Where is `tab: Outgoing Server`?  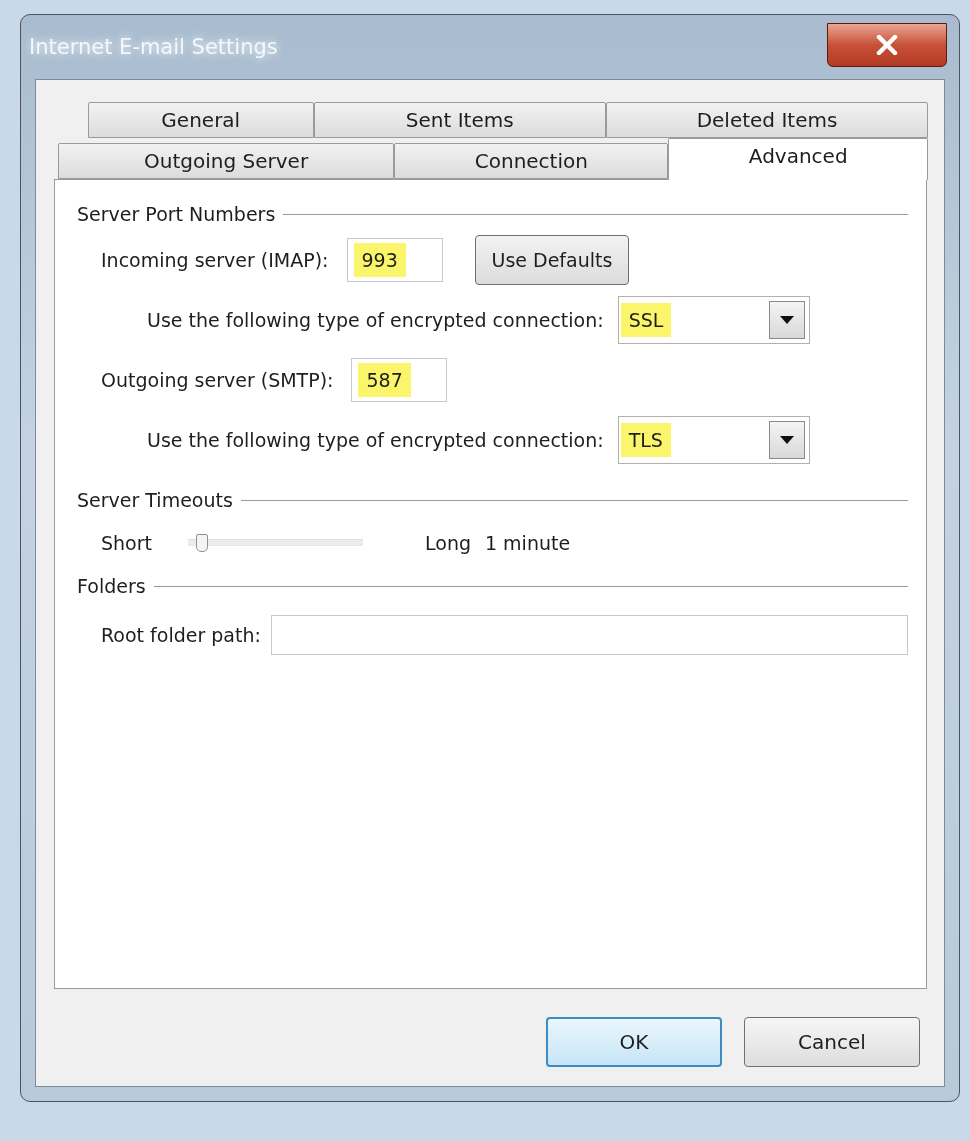
tab: Outgoing Server is located at coordinates (226, 161).